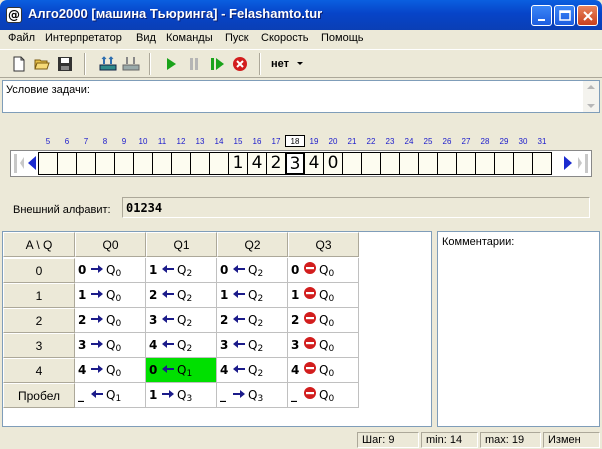 Image resolution: width=602 pixels, height=449 pixels. Describe the element at coordinates (447, 141) in the screenshot. I see `tape-index: 26` at that location.